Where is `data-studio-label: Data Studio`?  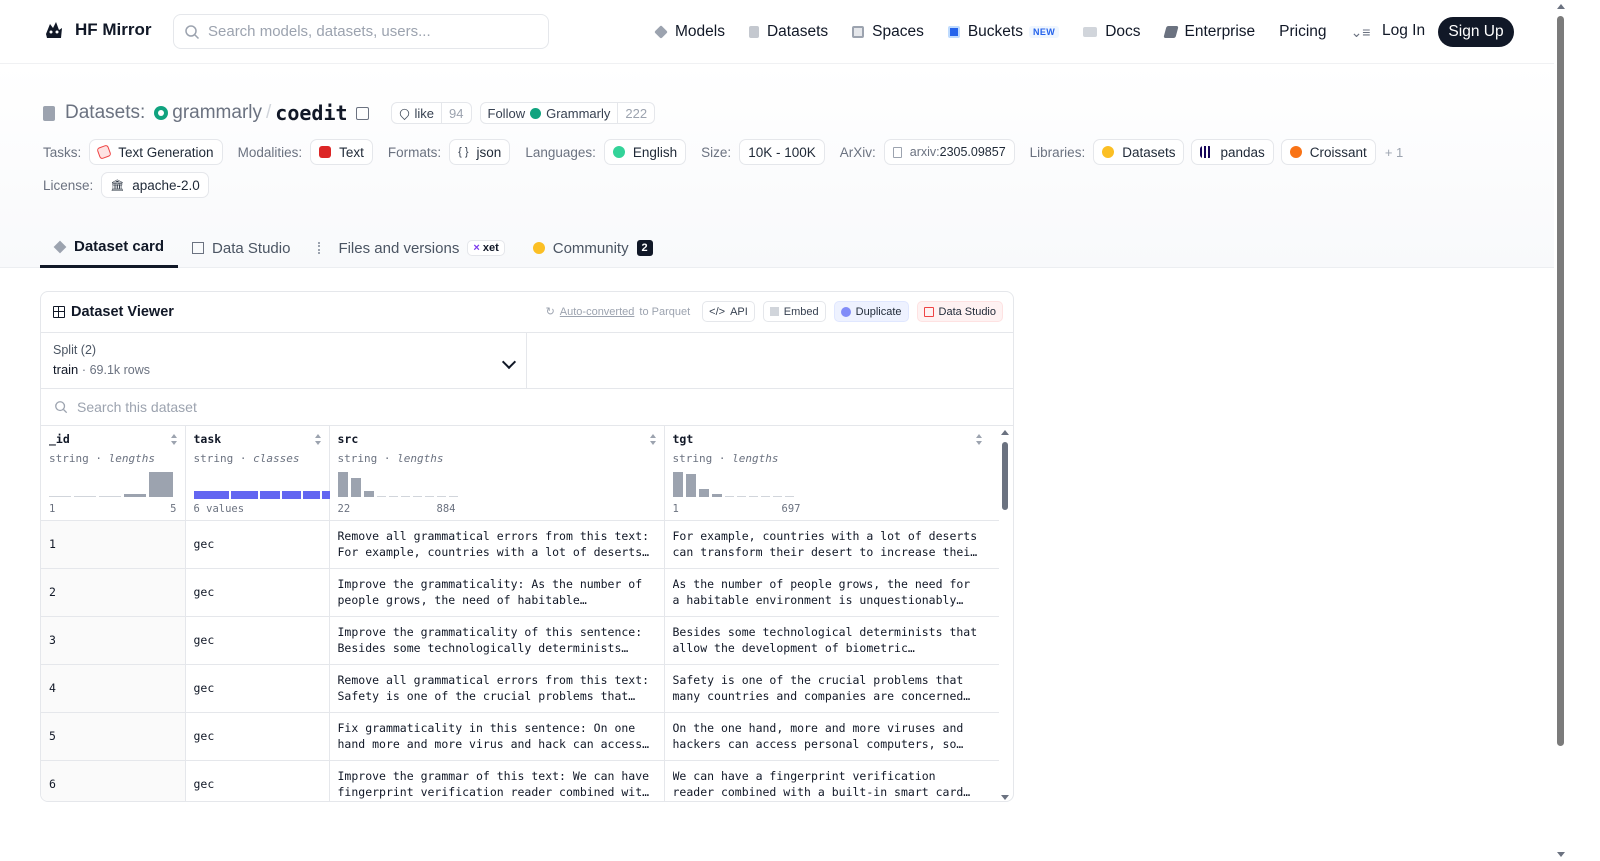 data-studio-label: Data Studio is located at coordinates (967, 311).